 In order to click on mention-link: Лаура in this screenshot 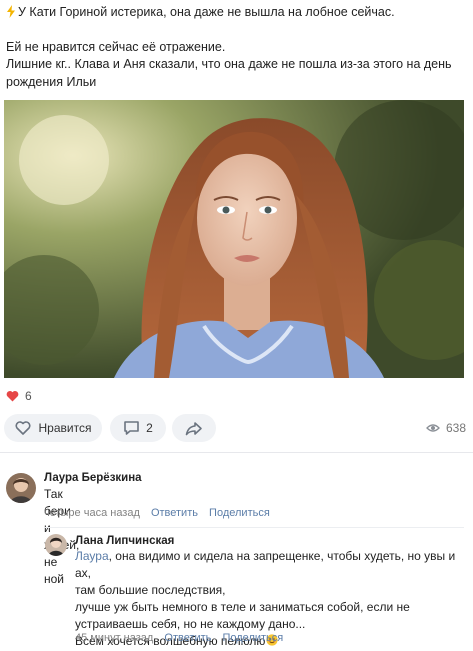, I will do `click(92, 556)`.